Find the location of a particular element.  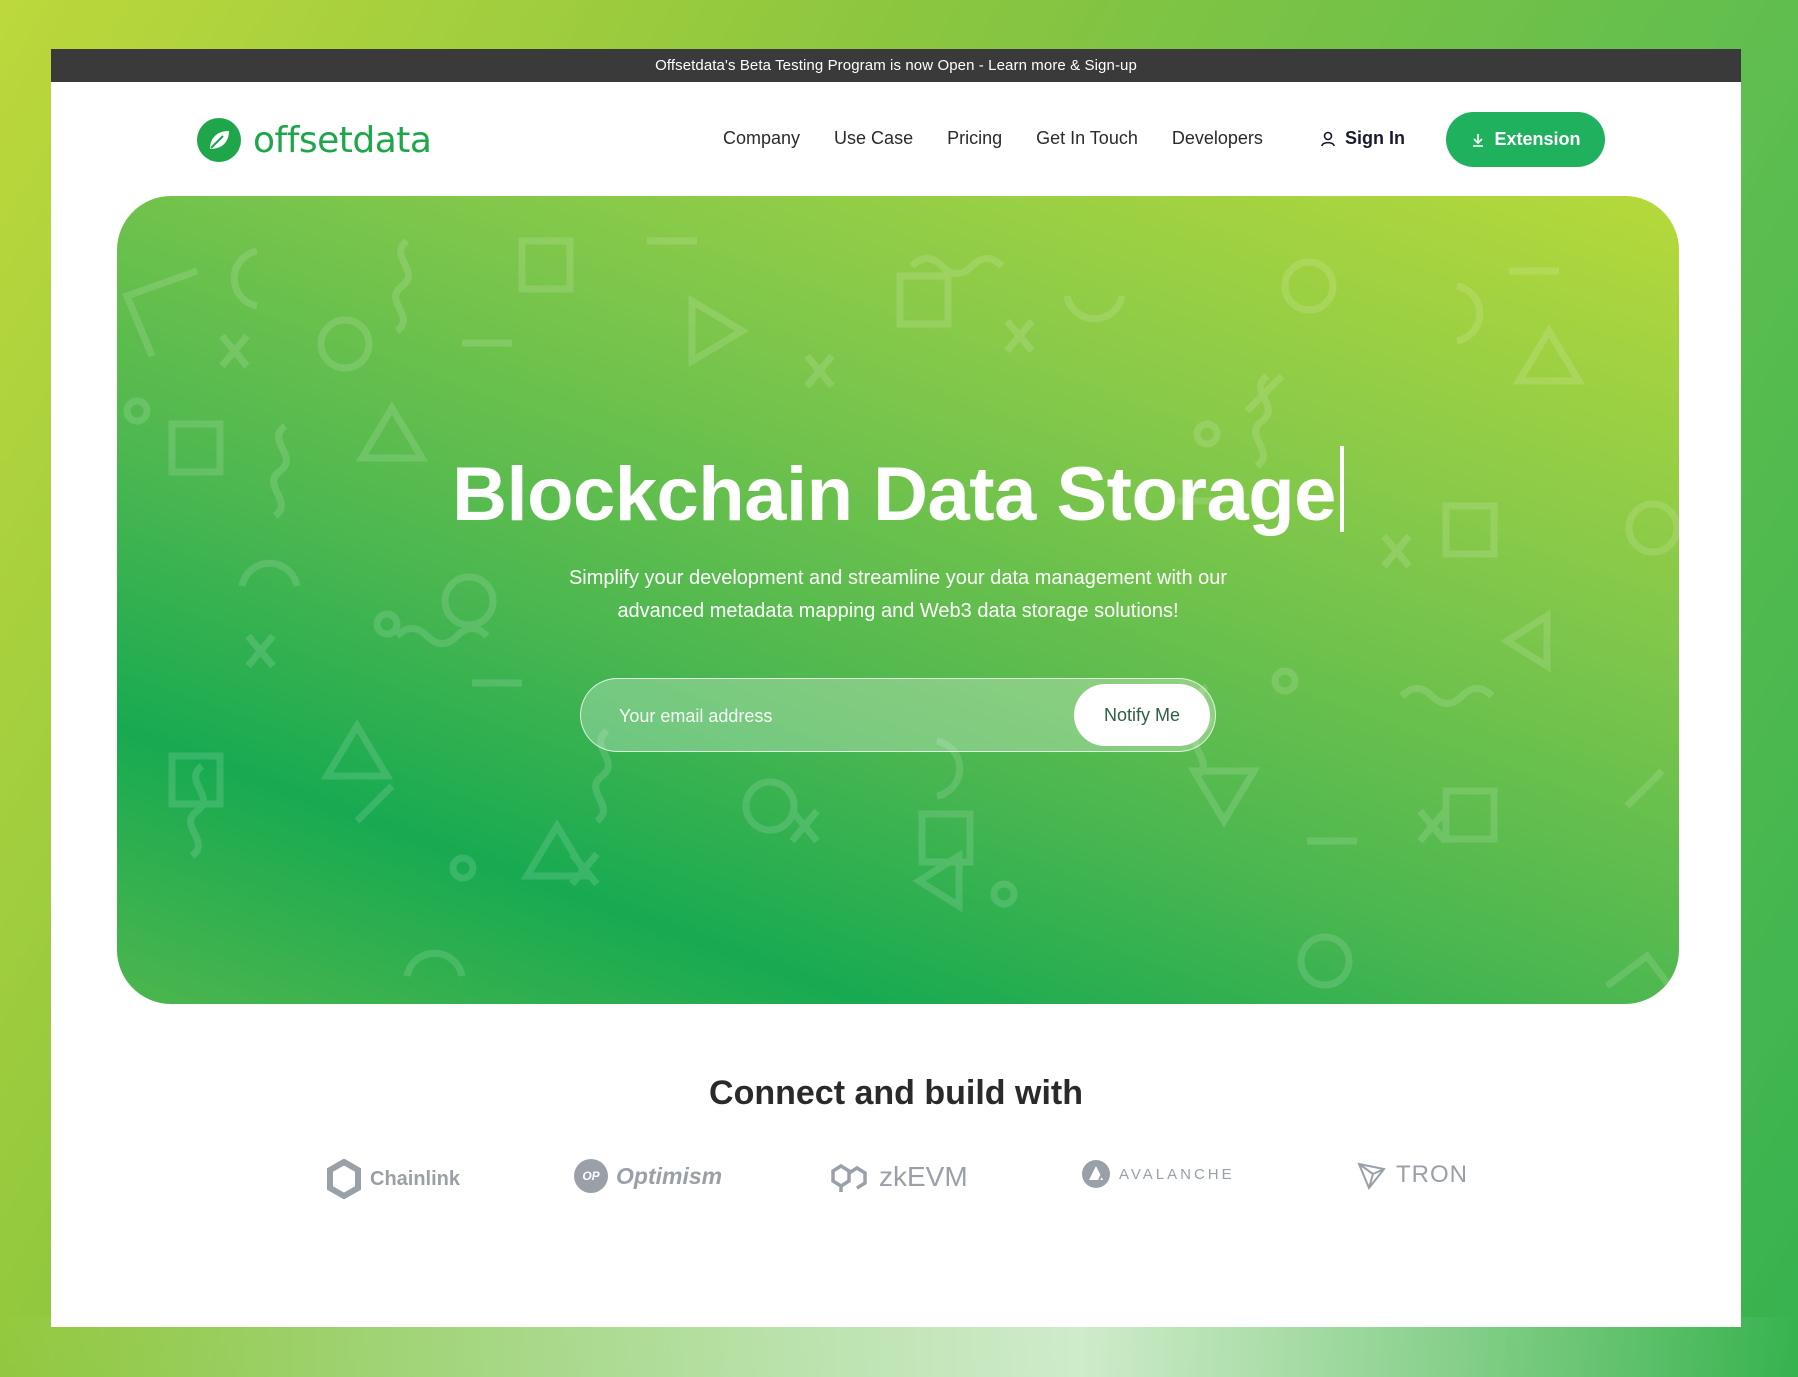

brand-name: offsetdata is located at coordinates (342, 140).